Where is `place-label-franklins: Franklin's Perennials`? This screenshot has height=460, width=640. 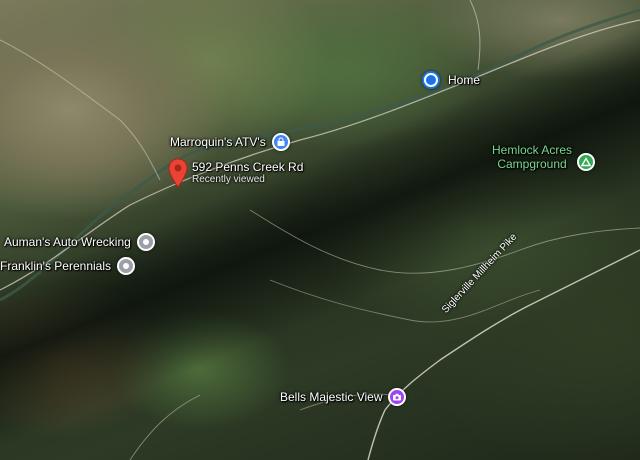
place-label-franklins: Franklin's Perennials is located at coordinates (56, 266).